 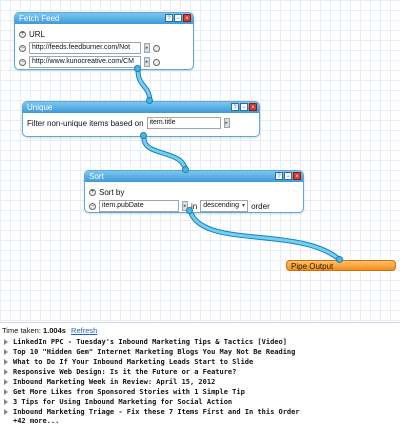 I want to click on order-select: descending ▾, so click(x=224, y=206).